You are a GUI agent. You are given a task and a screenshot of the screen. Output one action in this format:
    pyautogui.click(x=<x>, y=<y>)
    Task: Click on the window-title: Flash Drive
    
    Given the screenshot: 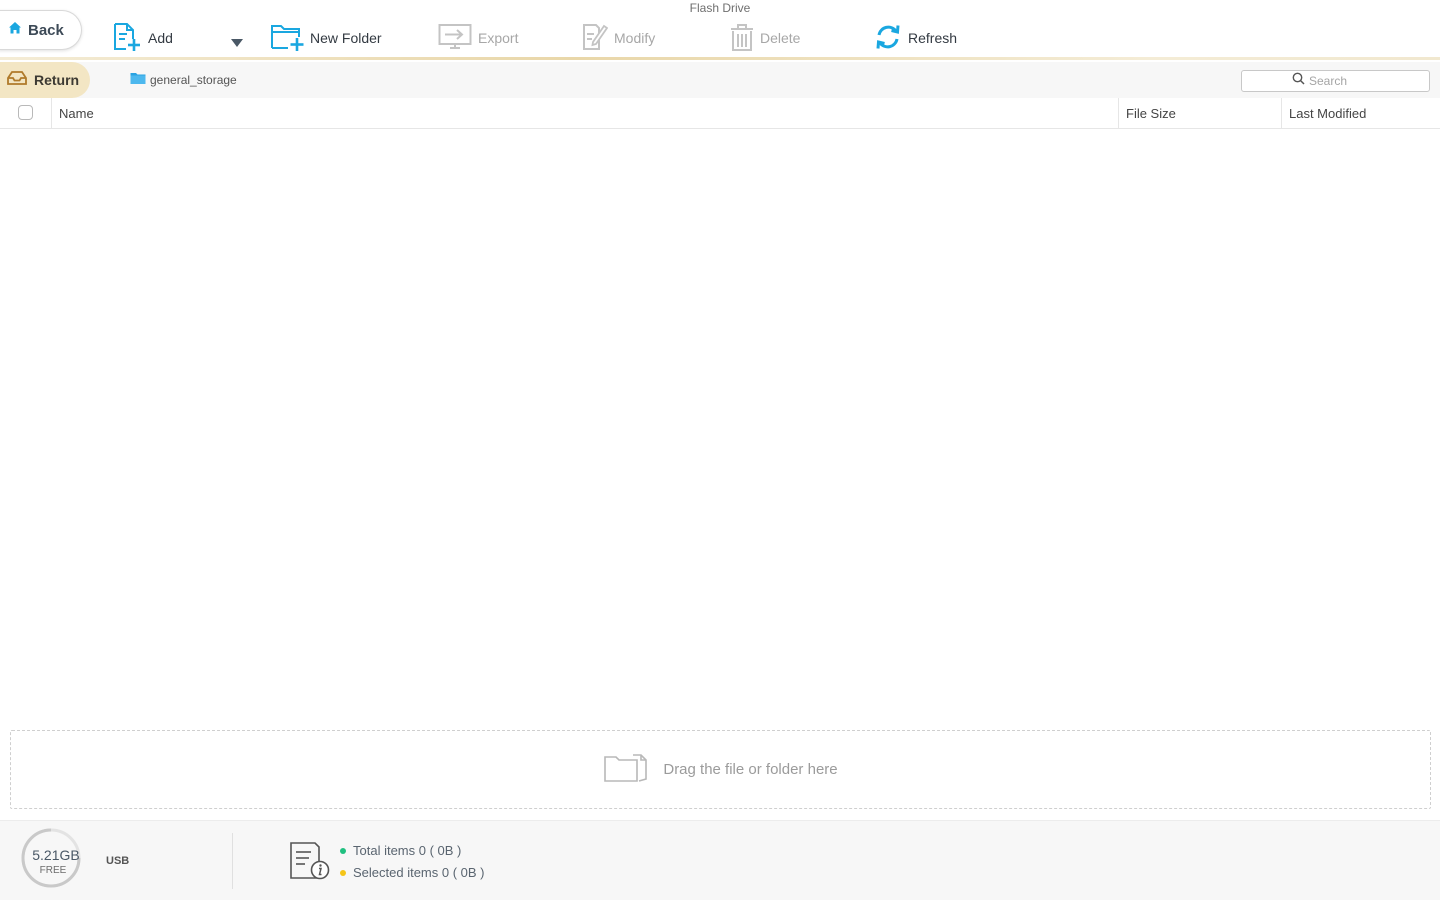 What is the action you would take?
    pyautogui.click(x=720, y=8)
    